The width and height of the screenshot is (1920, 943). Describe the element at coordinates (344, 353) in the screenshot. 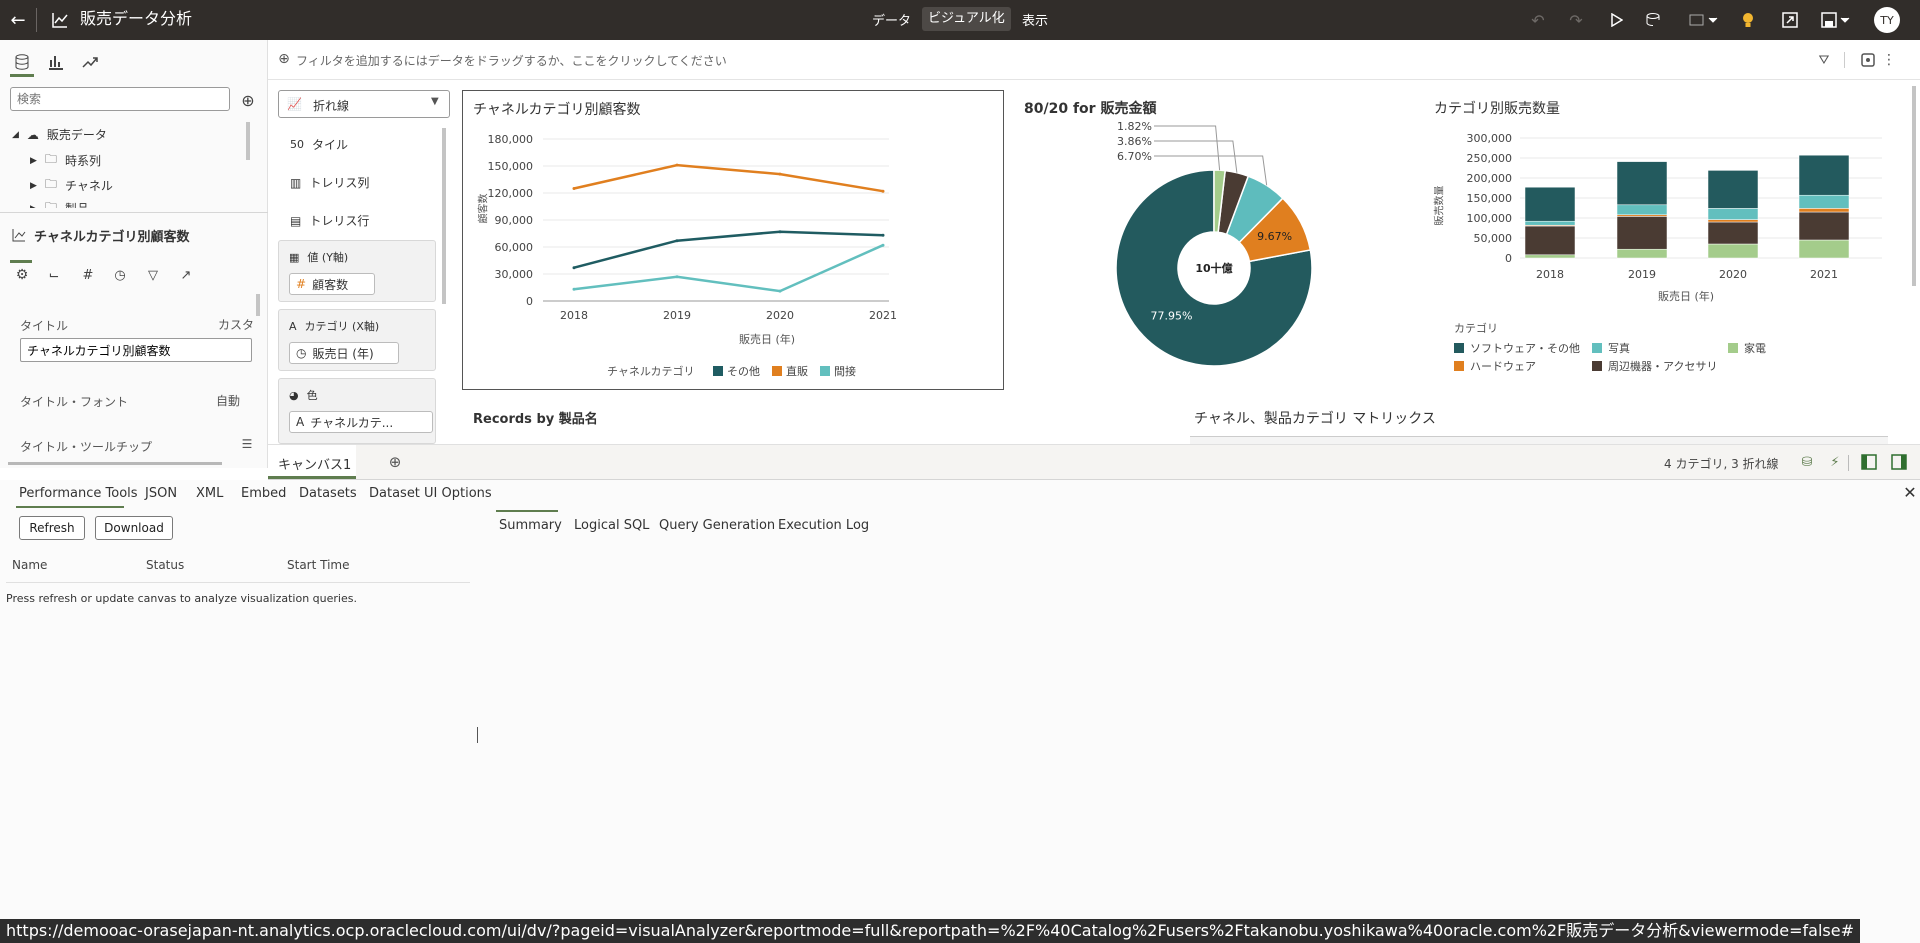

I see `category-pill: ◷ 販売日 (年)` at that location.